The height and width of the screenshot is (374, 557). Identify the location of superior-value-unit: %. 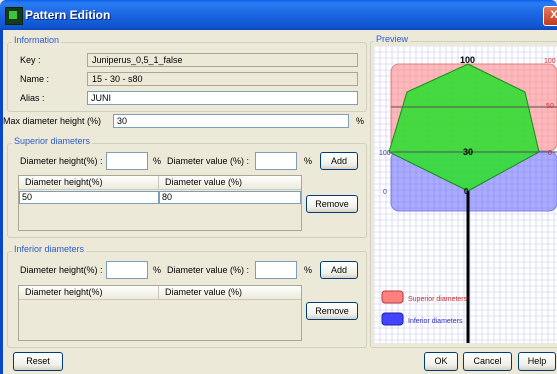
(308, 161).